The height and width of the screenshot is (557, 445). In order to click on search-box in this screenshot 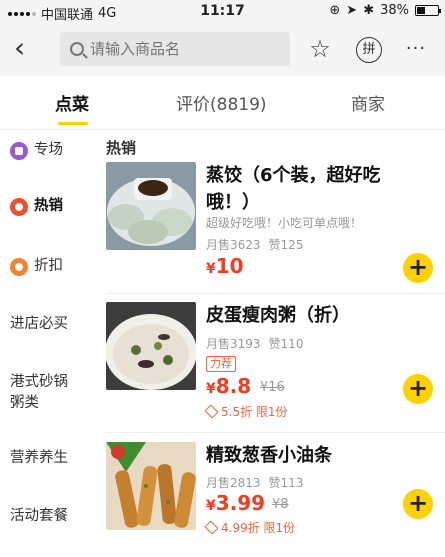, I will do `click(175, 49)`.